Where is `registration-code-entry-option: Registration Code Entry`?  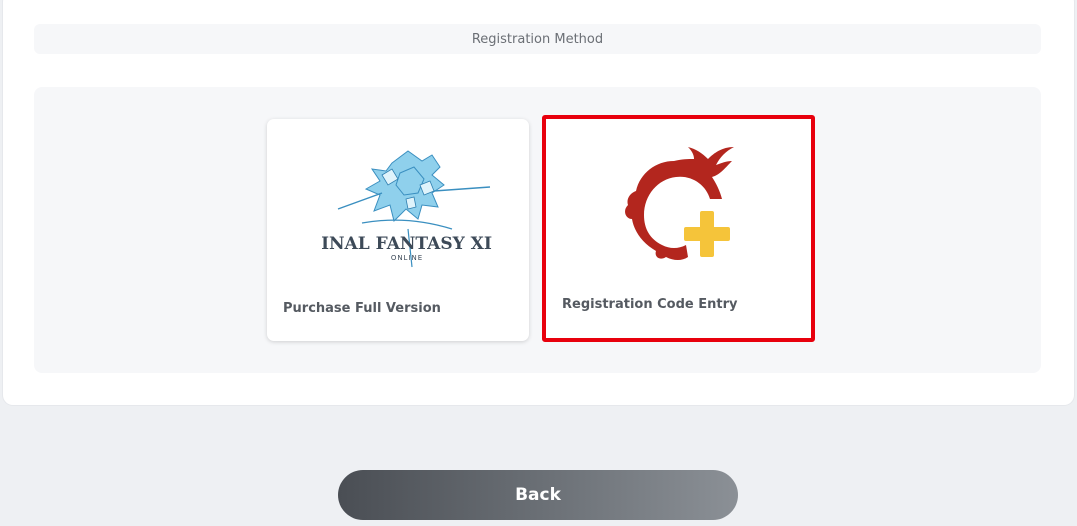
registration-code-entry-option: Registration Code Entry is located at coordinates (678, 228).